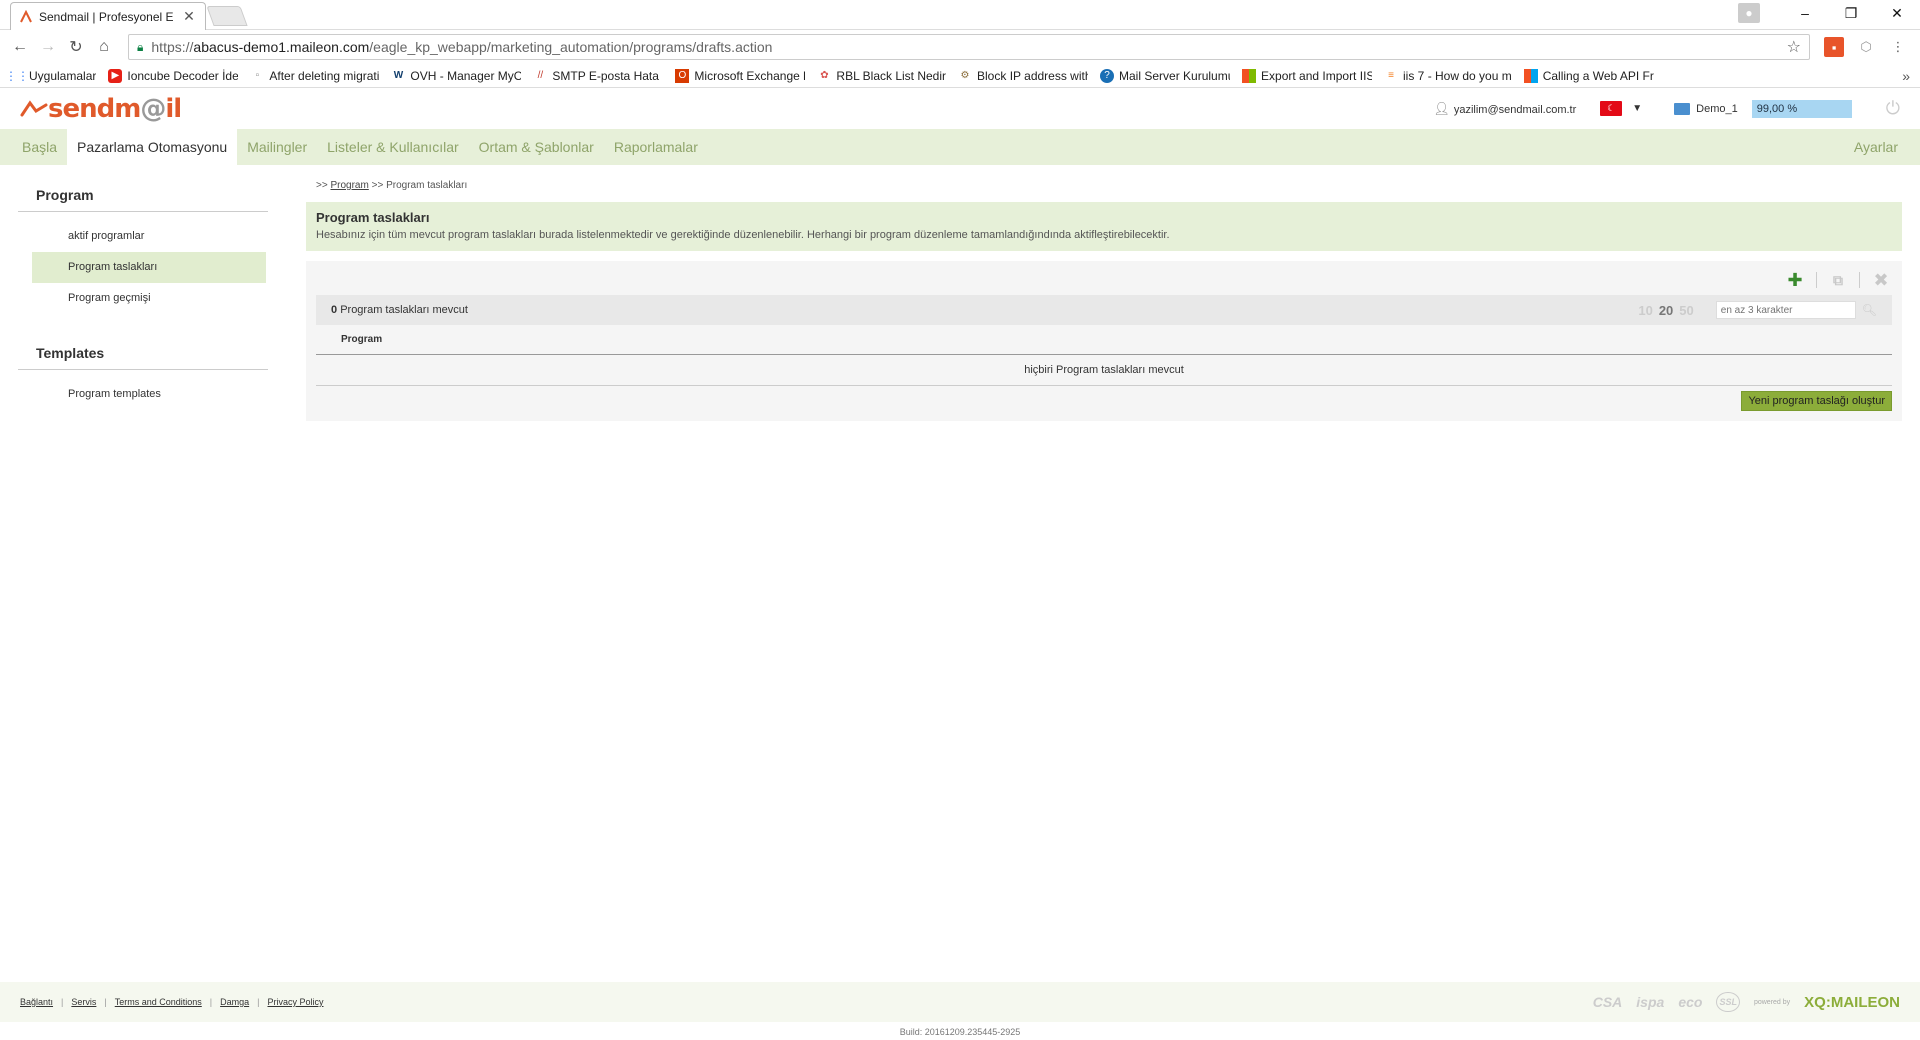  Describe the element at coordinates (1898, 47) in the screenshot. I see `menu-icon: ⋮` at that location.